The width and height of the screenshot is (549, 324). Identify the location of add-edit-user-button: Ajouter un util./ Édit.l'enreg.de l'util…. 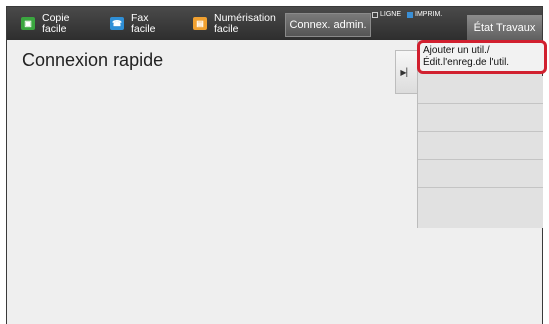
(482, 57).